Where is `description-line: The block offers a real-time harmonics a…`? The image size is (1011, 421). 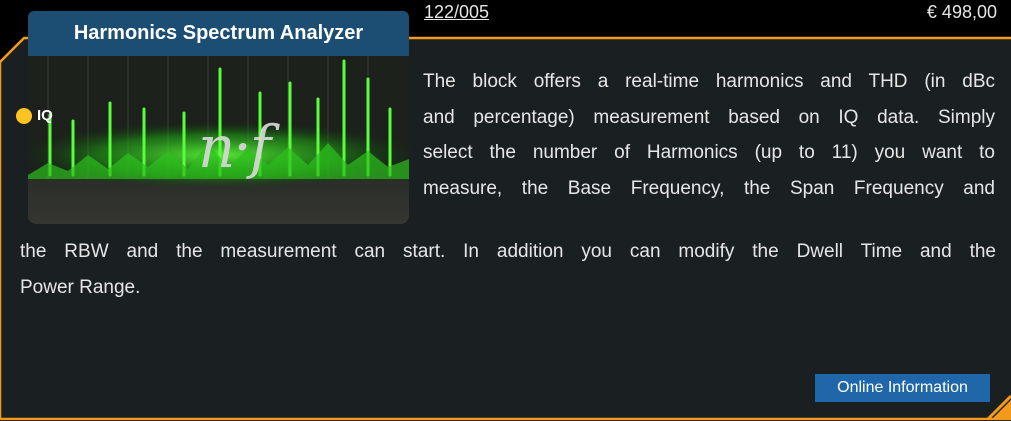
description-line: The block offers a real-time harmonics a… is located at coordinates (709, 81).